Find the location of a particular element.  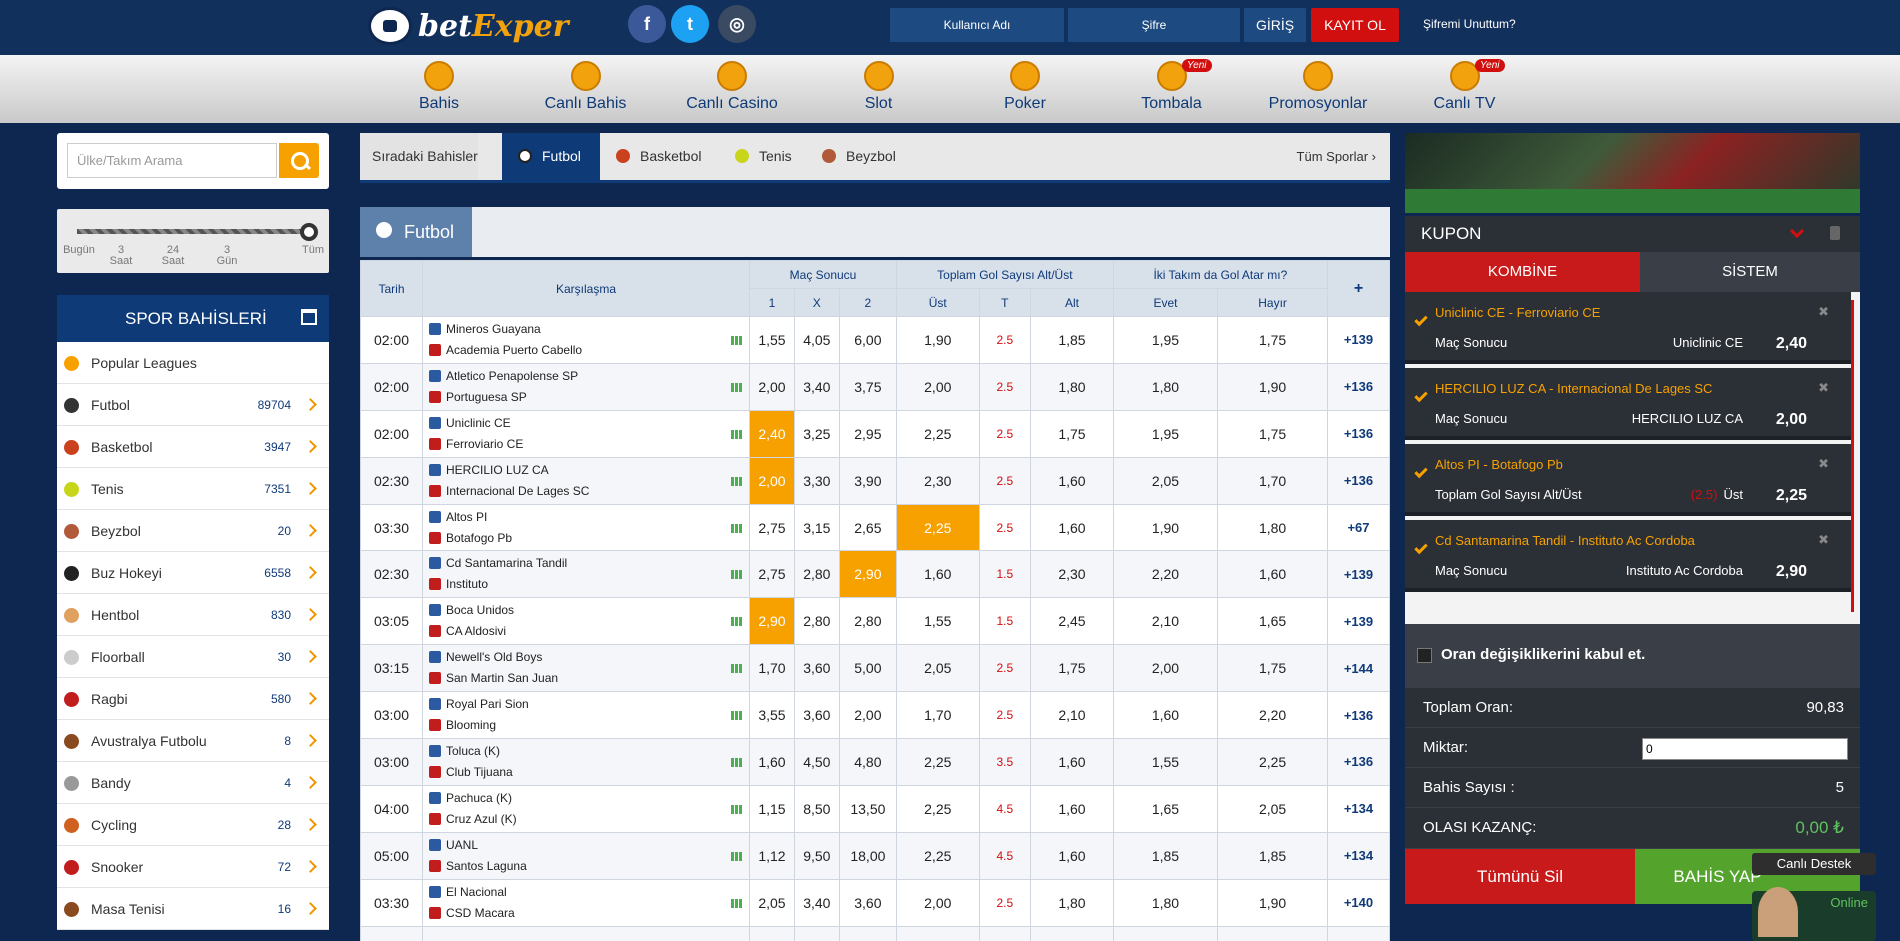

match-teams: Newell's Old Boys San Martin San Juan is located at coordinates (586, 668).